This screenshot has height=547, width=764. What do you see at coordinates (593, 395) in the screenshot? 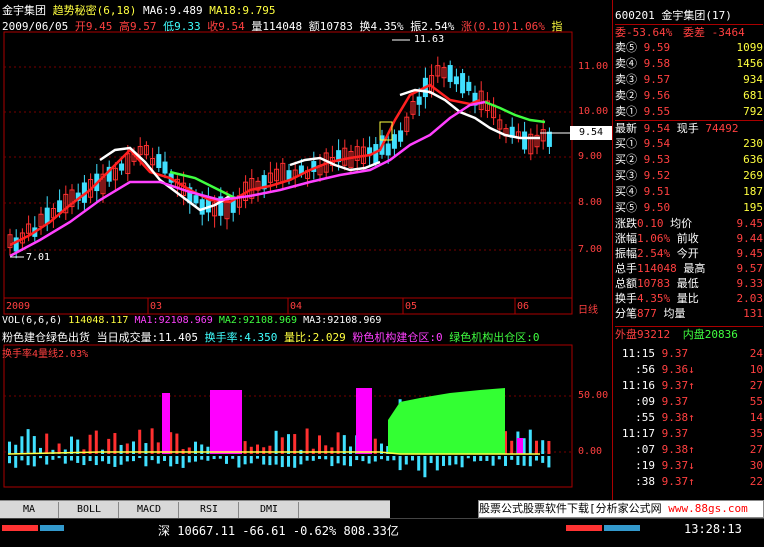
I see `vol-y-label-50: 50.00` at bounding box center [593, 395].